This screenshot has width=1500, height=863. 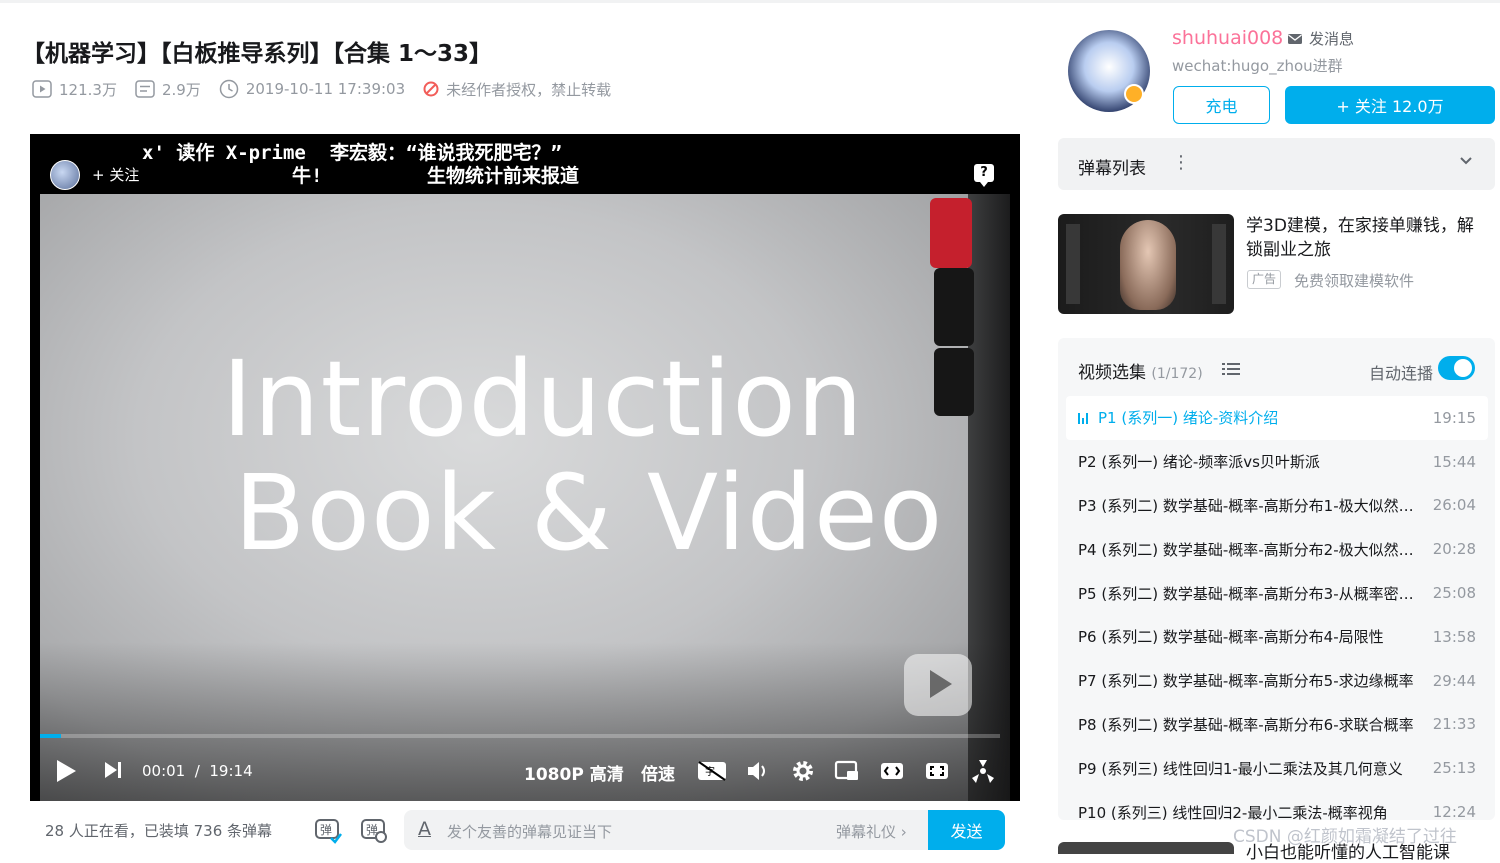 I want to click on volume-button, so click(x=758, y=771).